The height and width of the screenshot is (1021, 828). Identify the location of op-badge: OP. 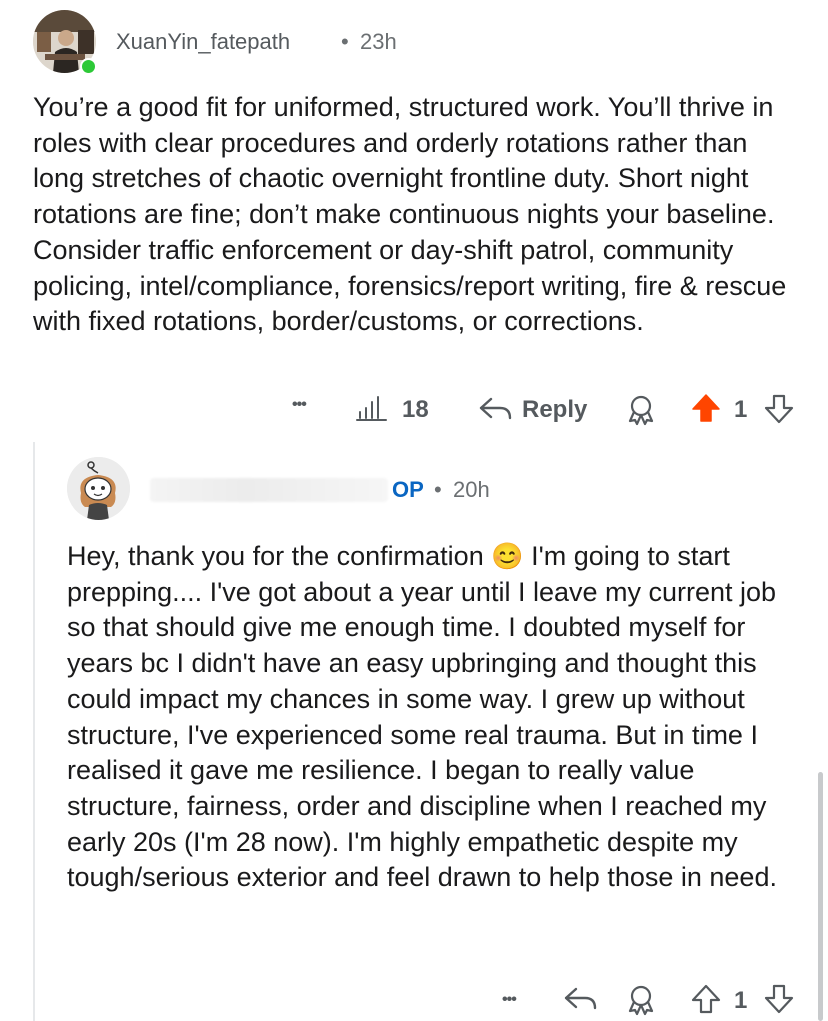
(408, 489).